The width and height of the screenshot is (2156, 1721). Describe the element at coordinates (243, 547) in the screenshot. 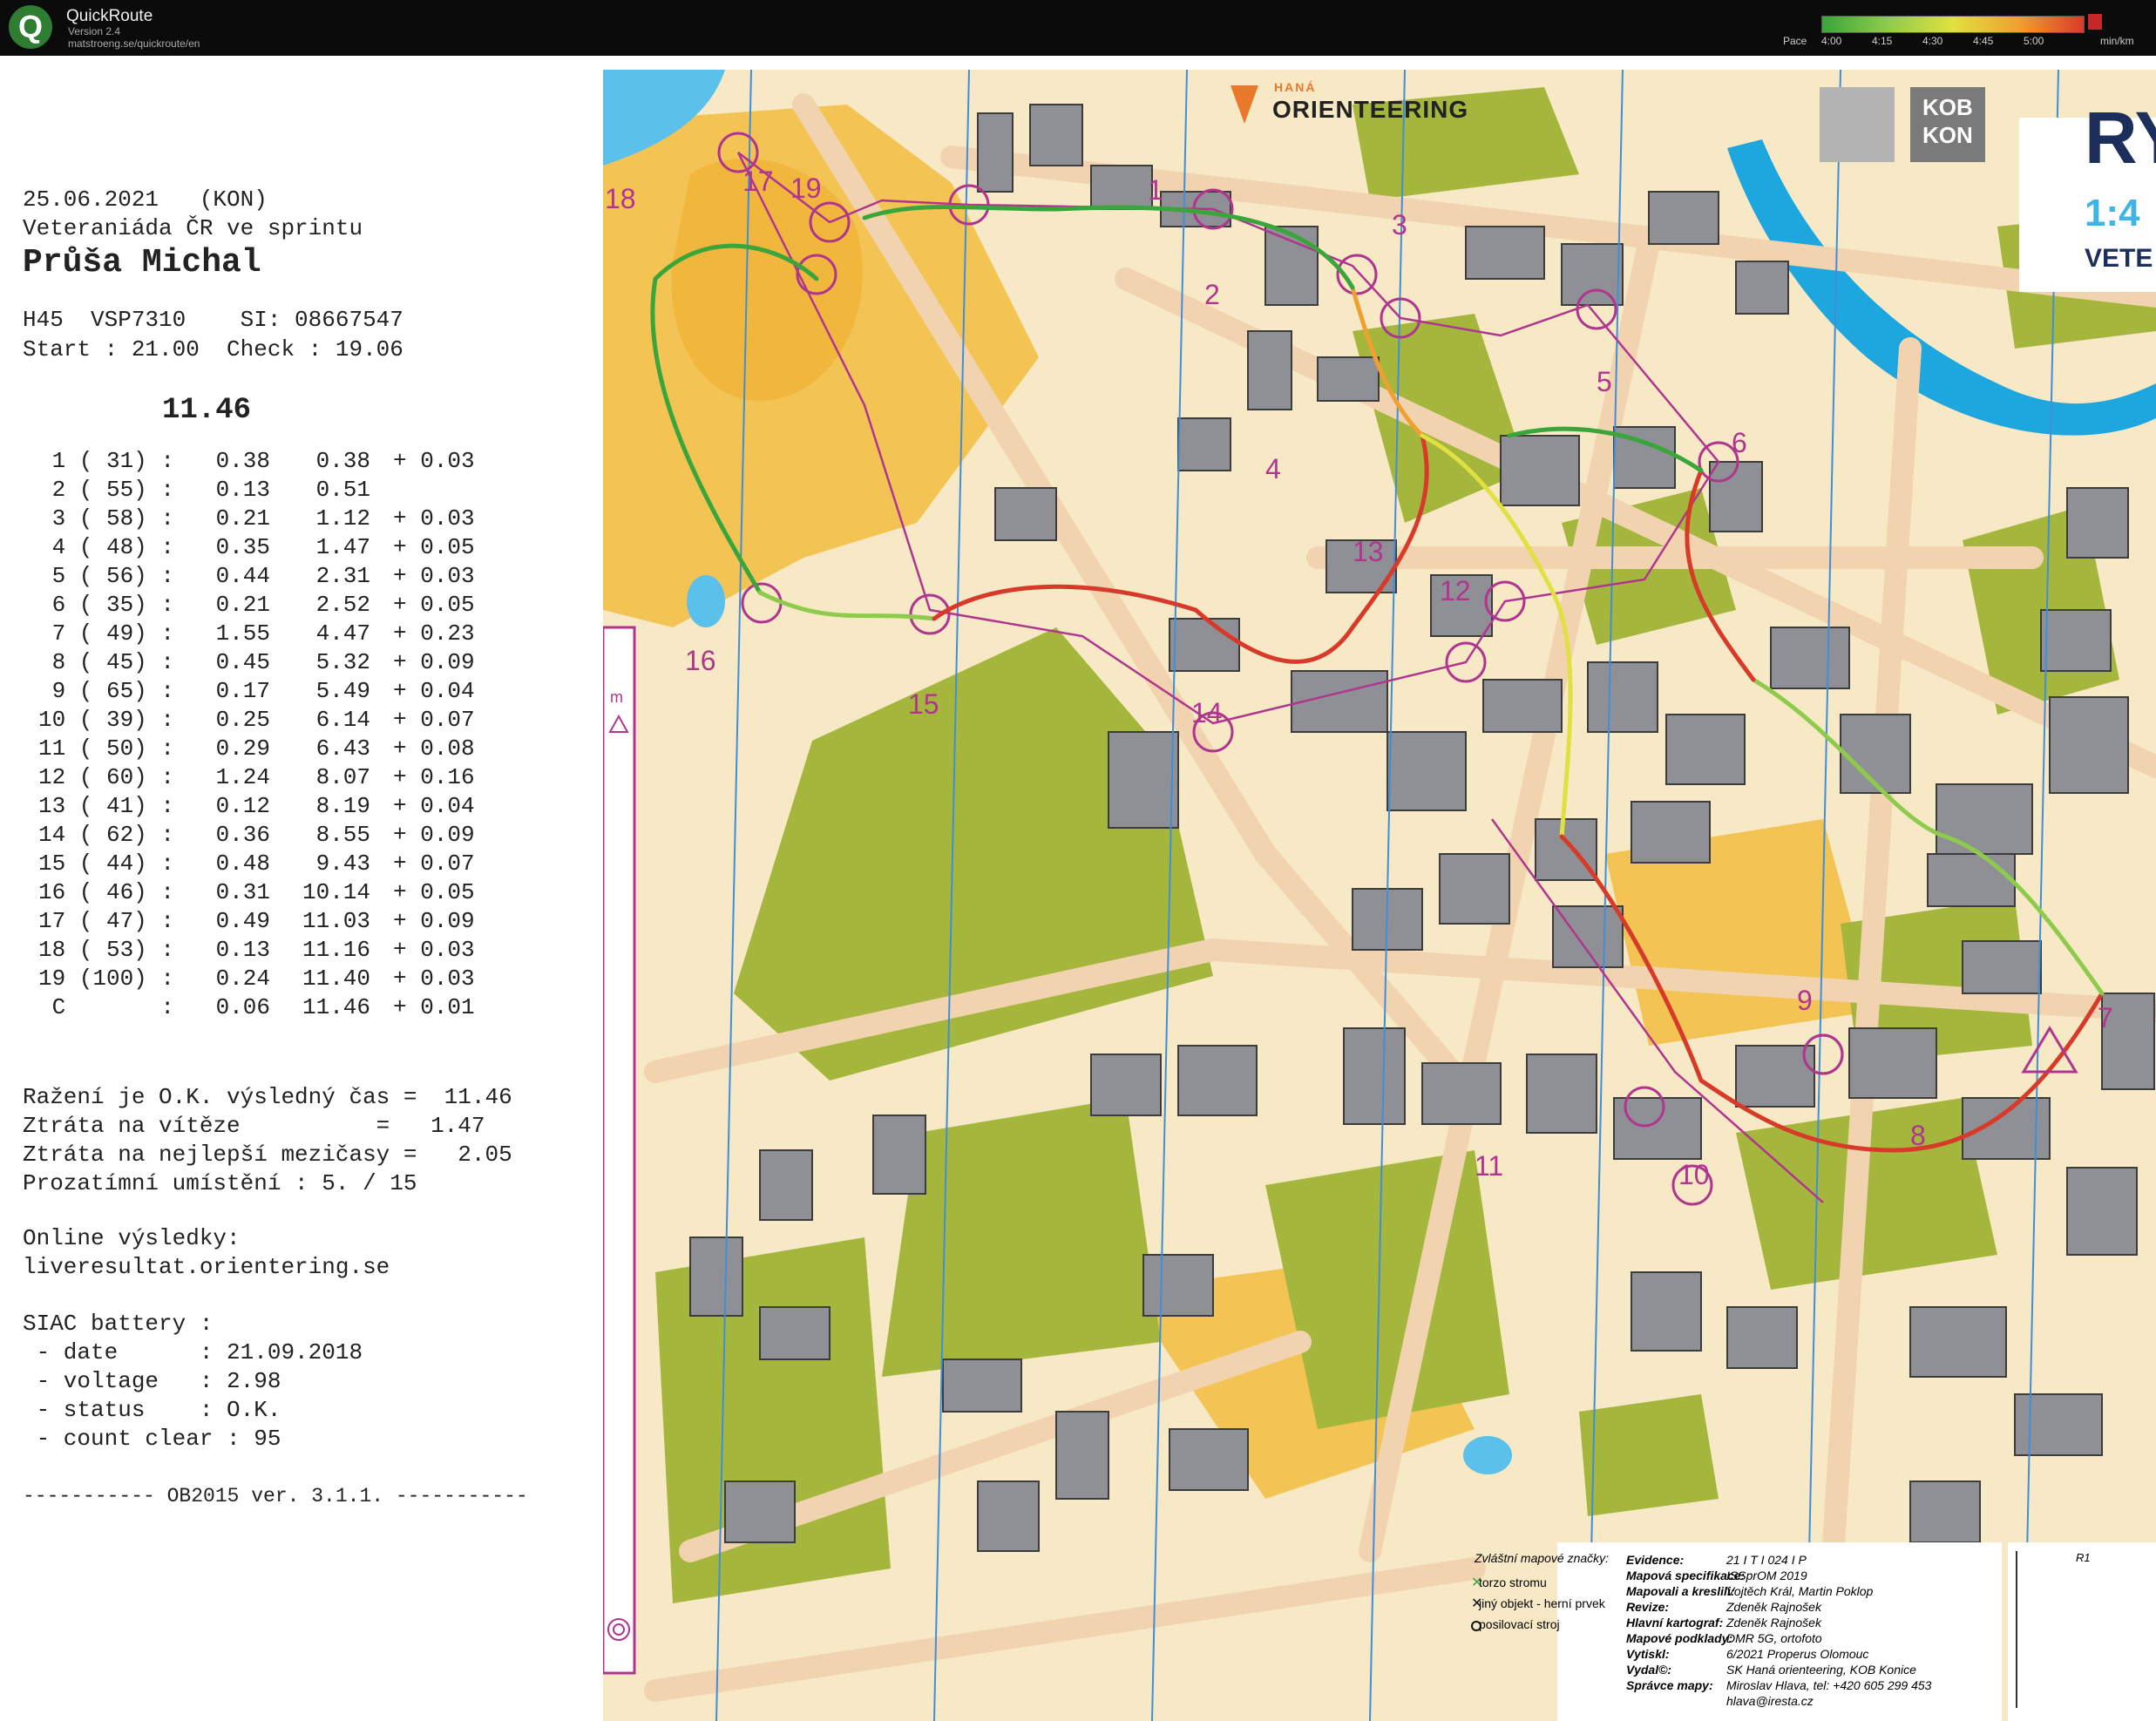

I see `split-leg: 0.35` at that location.